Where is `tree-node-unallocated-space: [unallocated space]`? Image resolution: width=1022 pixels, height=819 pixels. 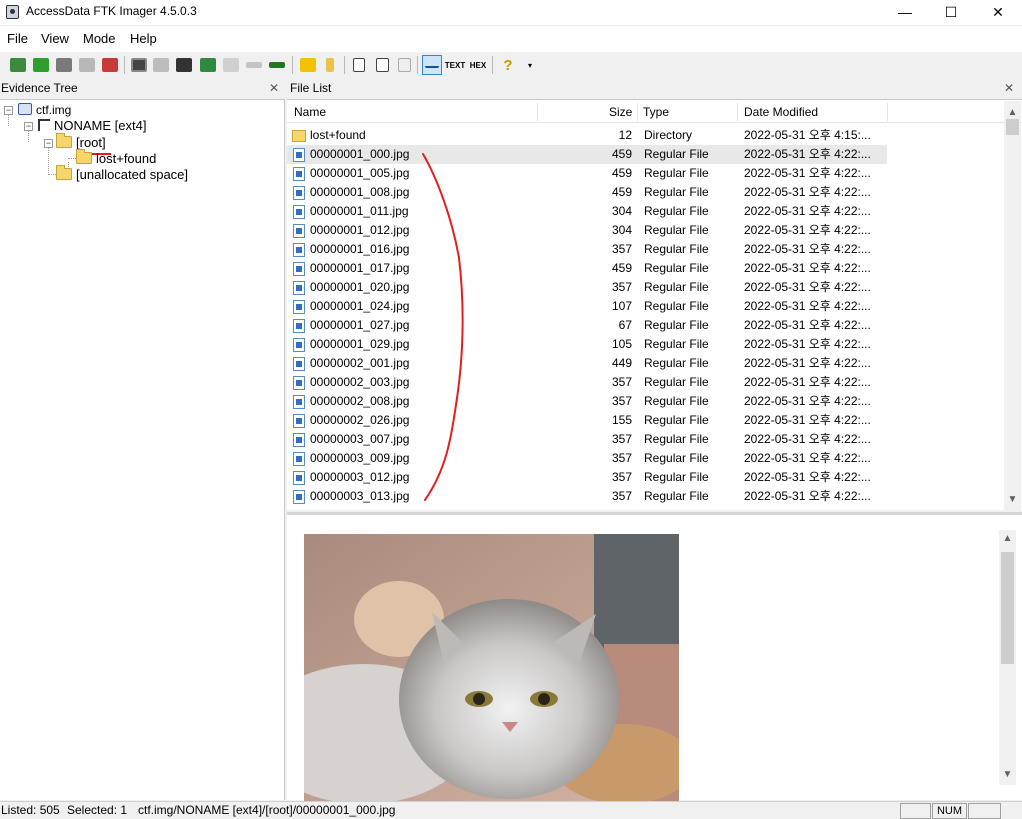 tree-node-unallocated-space: [unallocated space] is located at coordinates (122, 174).